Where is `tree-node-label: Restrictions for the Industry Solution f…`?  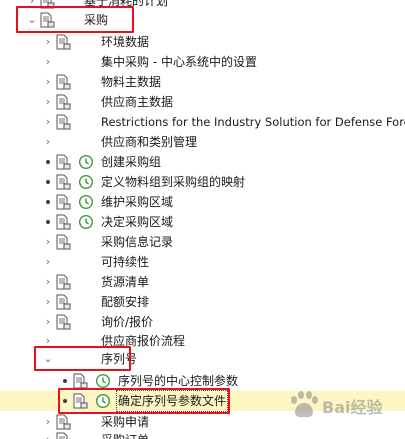
tree-node-label: Restrictions for the Industry Solution f… is located at coordinates (253, 122).